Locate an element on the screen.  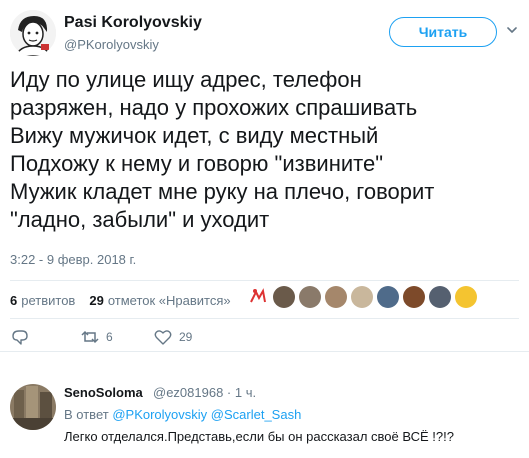
tweet-text-line: Подхожу к нему и говорю "извините" is located at coordinates (197, 163).